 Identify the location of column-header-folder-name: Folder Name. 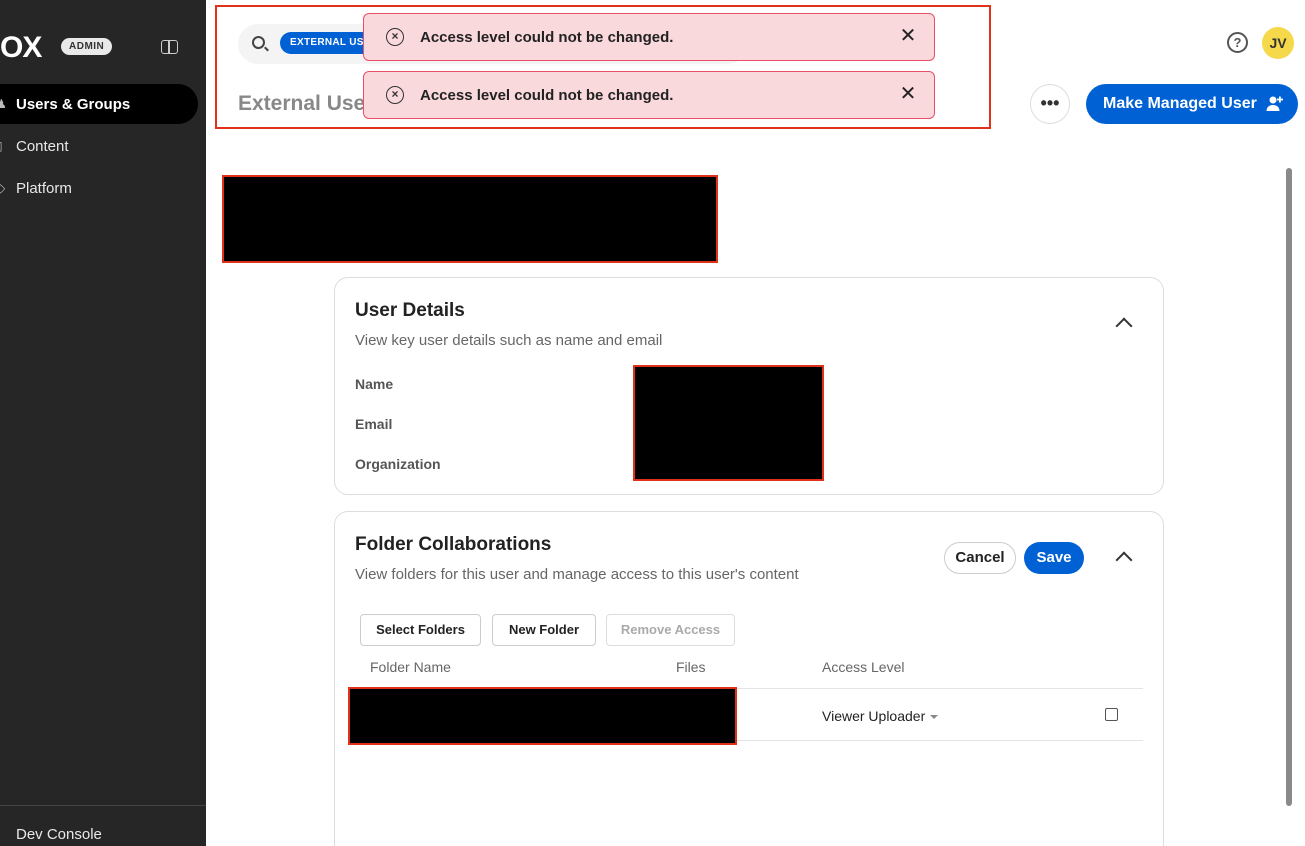
(410, 667).